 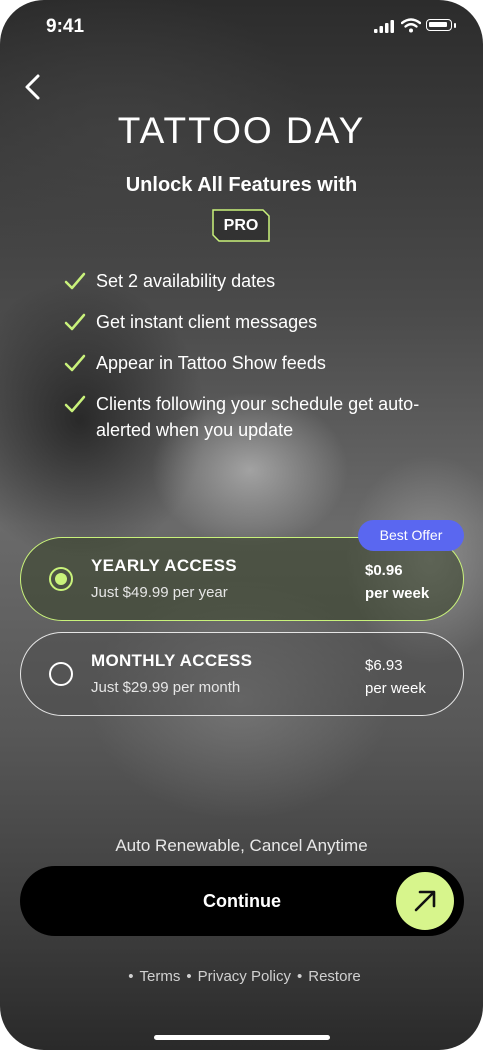 What do you see at coordinates (186, 281) in the screenshot?
I see `feature-text: Set 2 availability dates` at bounding box center [186, 281].